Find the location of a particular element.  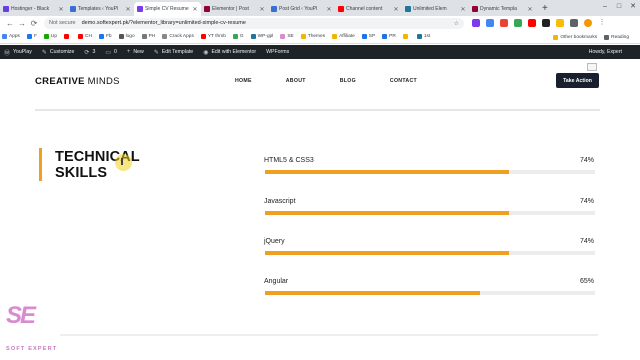

bookmark-item: Fb is located at coordinates (105, 36).